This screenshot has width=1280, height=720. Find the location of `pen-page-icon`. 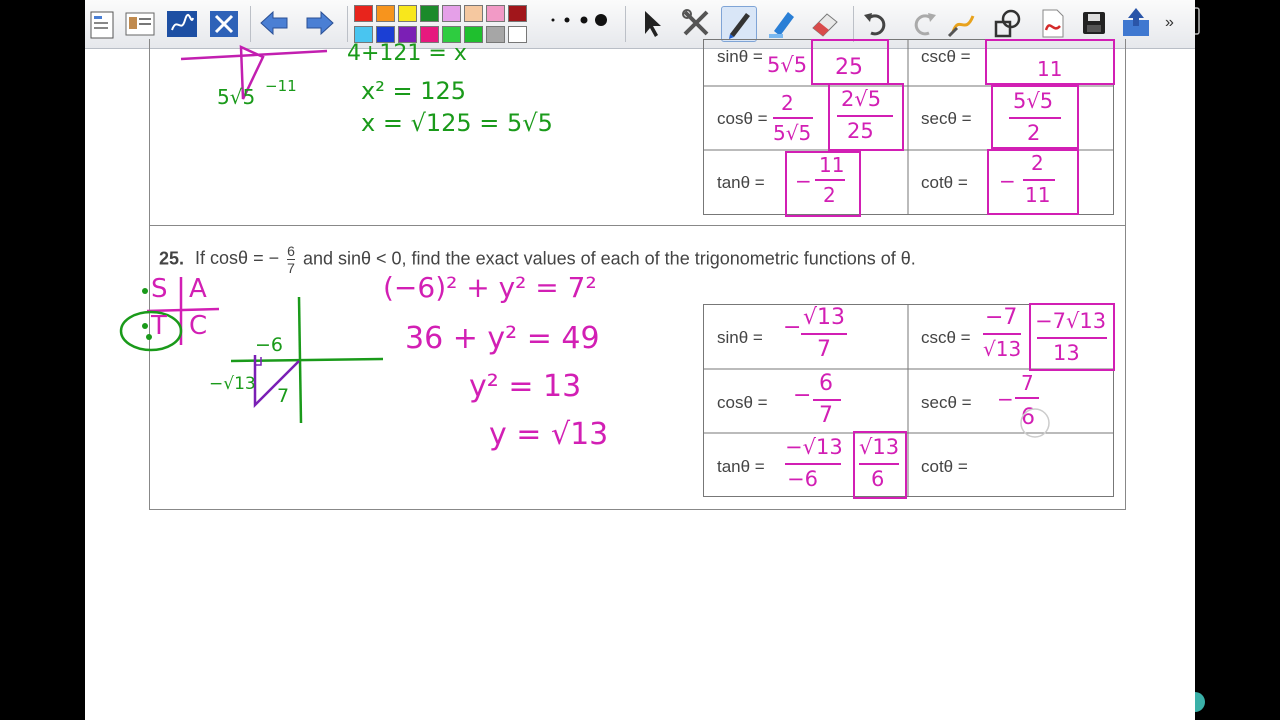

pen-page-icon is located at coordinates (182, 23).